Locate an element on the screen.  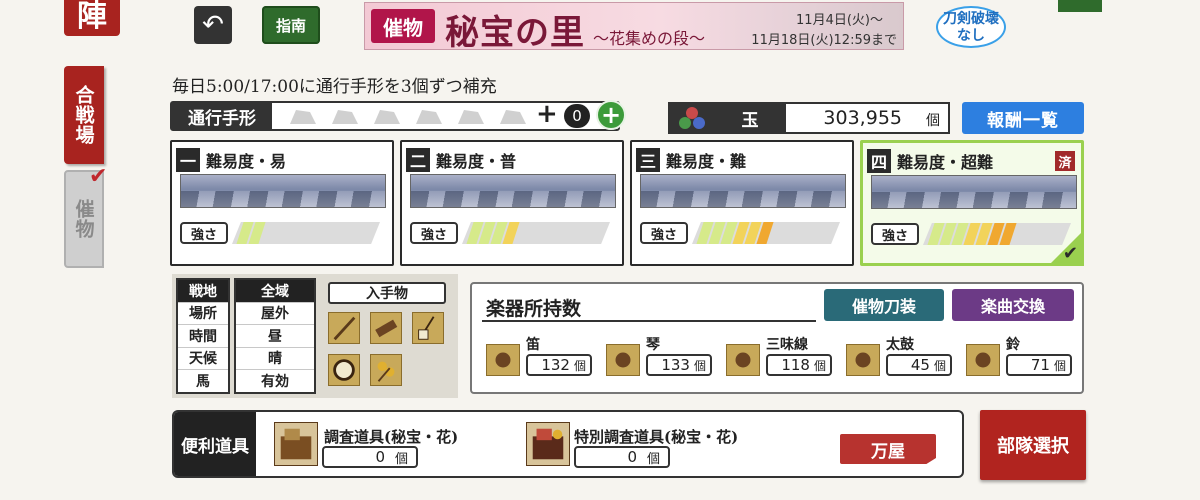
pass-plus-sign: + is located at coordinates (547, 114).